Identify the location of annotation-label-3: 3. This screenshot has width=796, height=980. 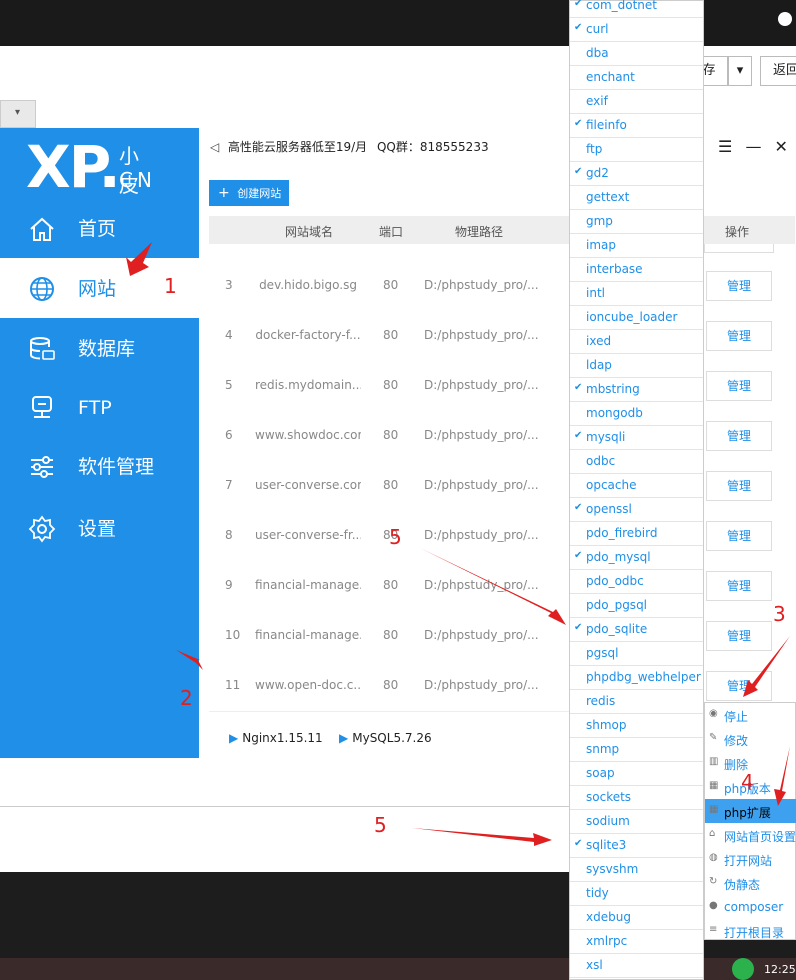
(779, 614).